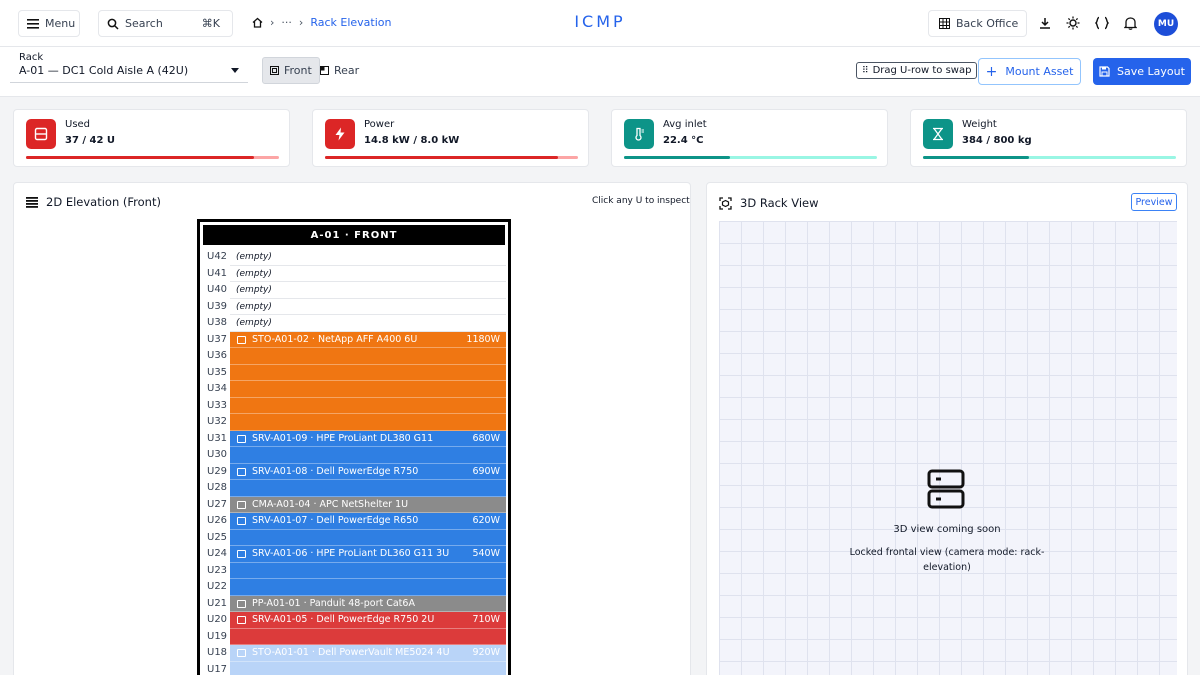 Image resolution: width=1200 pixels, height=675 pixels. What do you see at coordinates (257, 22) in the screenshot?
I see `home-icon` at bounding box center [257, 22].